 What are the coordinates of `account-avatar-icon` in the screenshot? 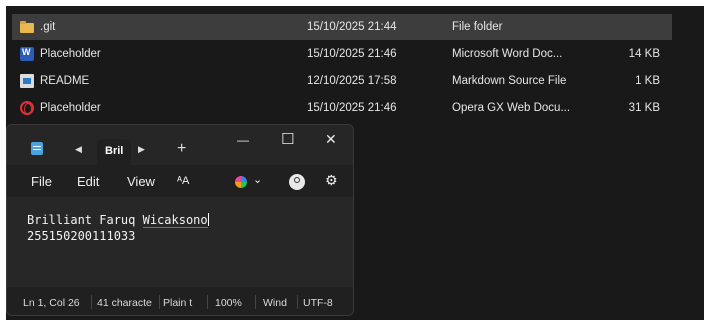 It's located at (297, 182).